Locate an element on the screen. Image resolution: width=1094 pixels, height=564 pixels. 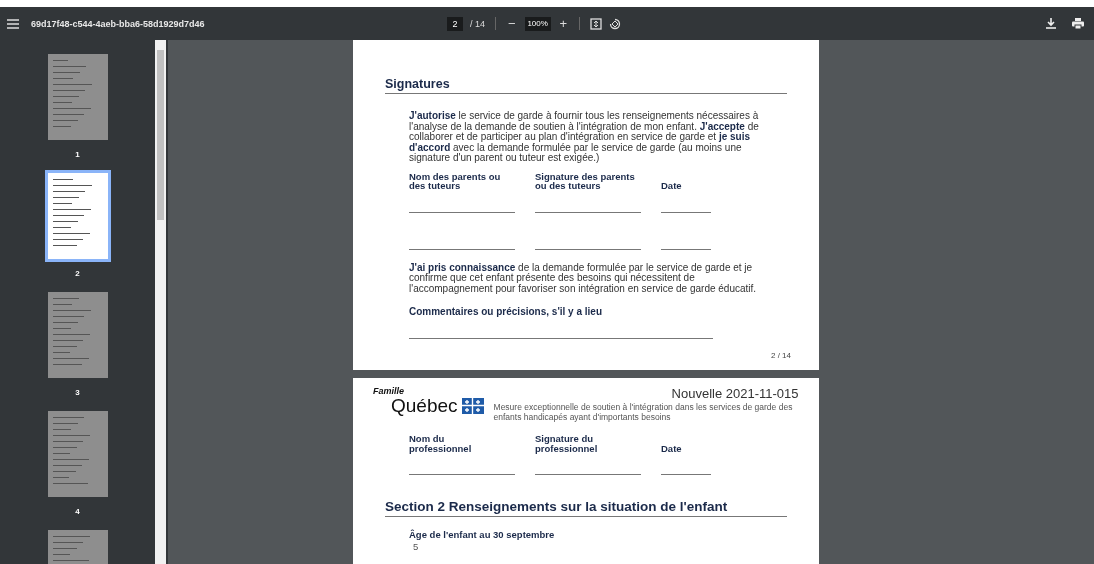
page-label: 1 is located at coordinates (77, 154).